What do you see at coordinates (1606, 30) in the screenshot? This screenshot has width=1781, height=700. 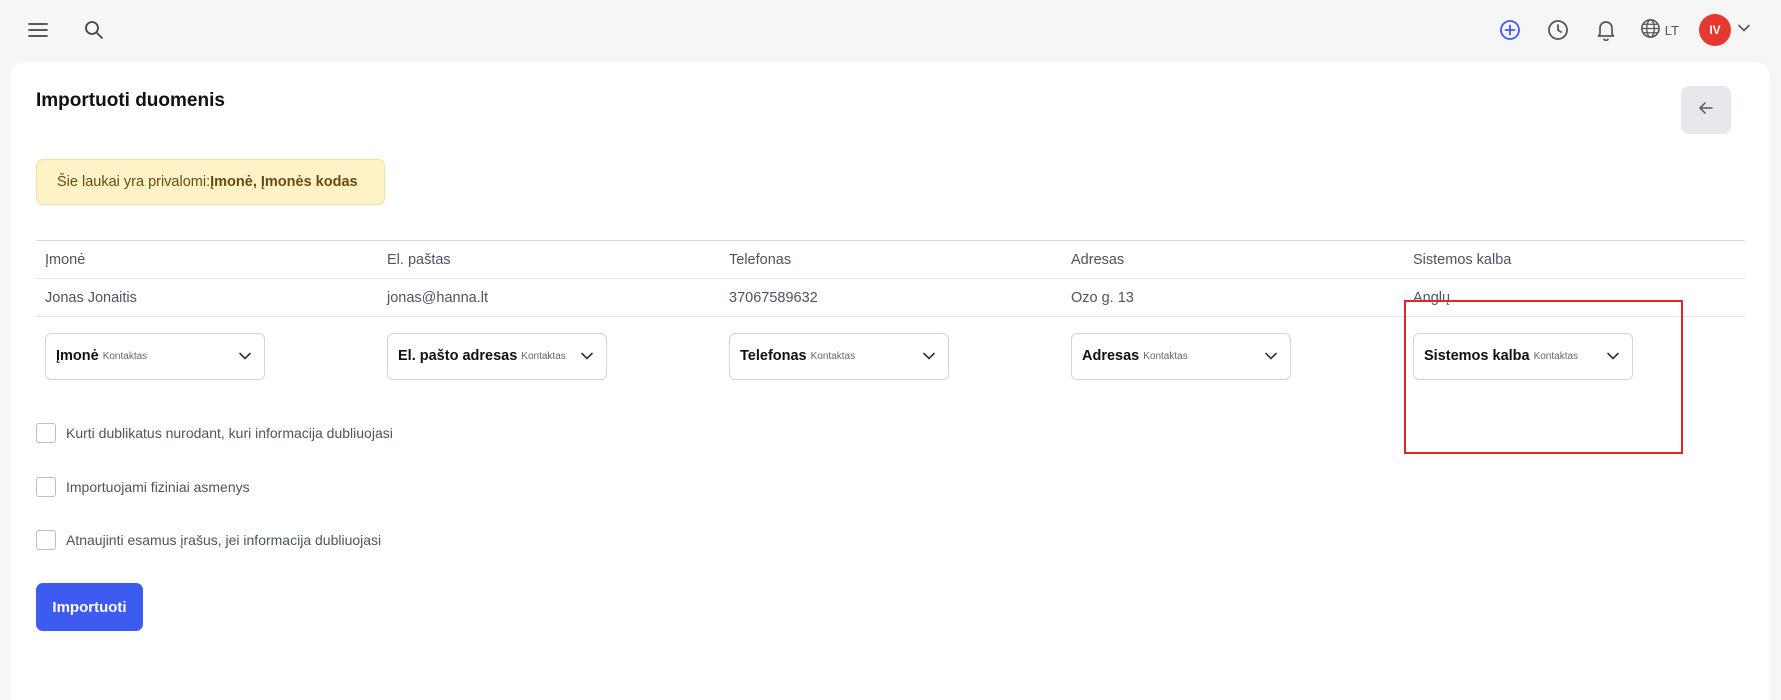 I see `bell-icon` at bounding box center [1606, 30].